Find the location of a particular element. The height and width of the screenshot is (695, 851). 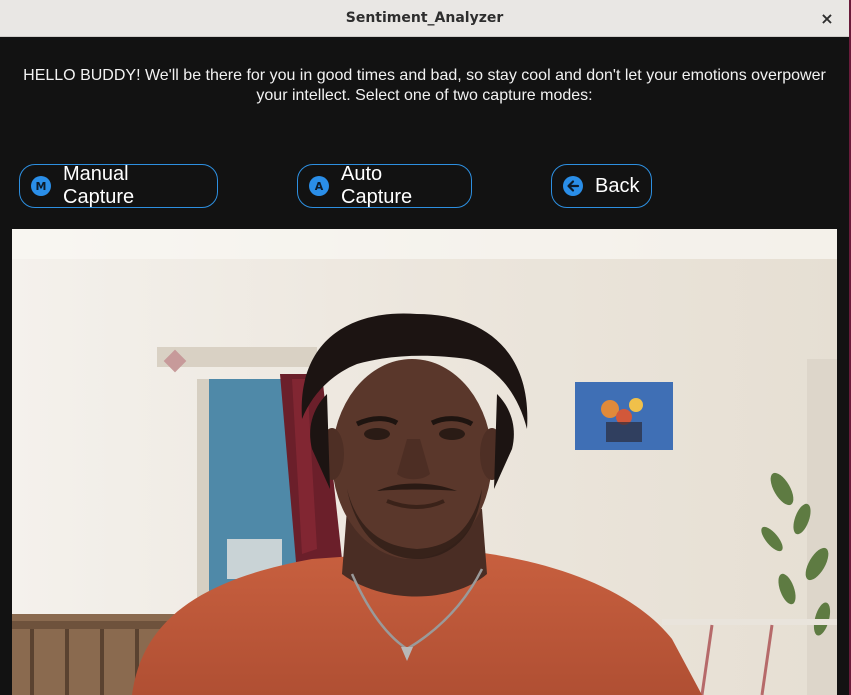

auto-capture-button: A Auto Capture is located at coordinates (384, 185).